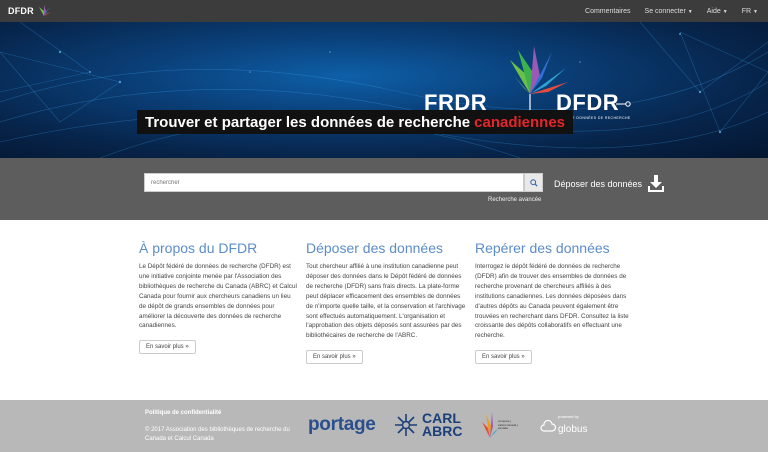 The image size is (768, 452). What do you see at coordinates (21, 11) in the screenshot?
I see `logo-text: DFDR` at bounding box center [21, 11].